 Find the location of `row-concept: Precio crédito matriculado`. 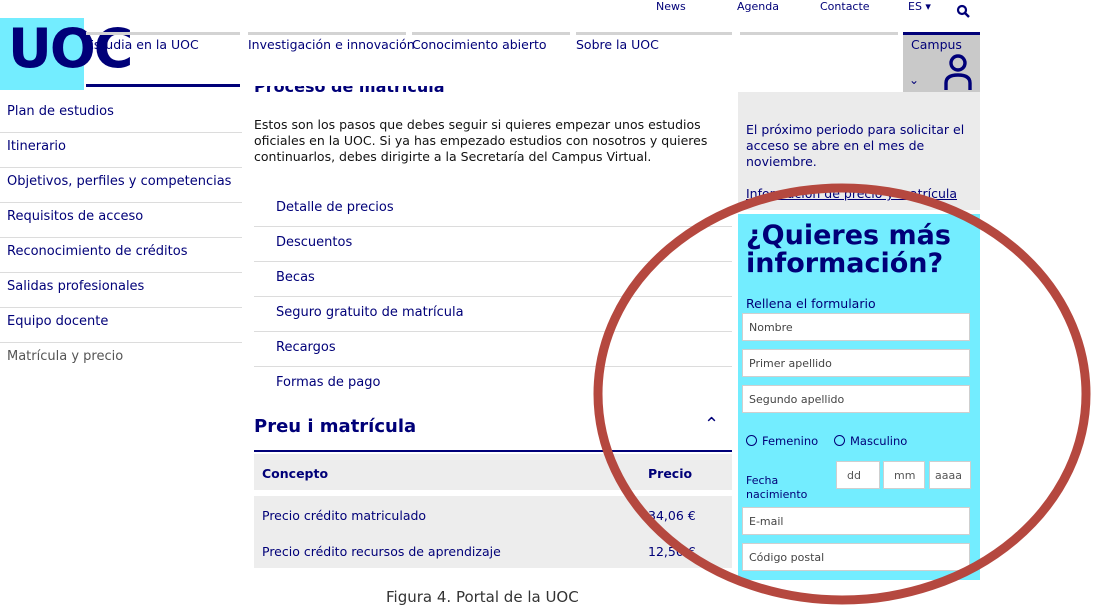

row-concept: Precio crédito matriculado is located at coordinates (344, 515).